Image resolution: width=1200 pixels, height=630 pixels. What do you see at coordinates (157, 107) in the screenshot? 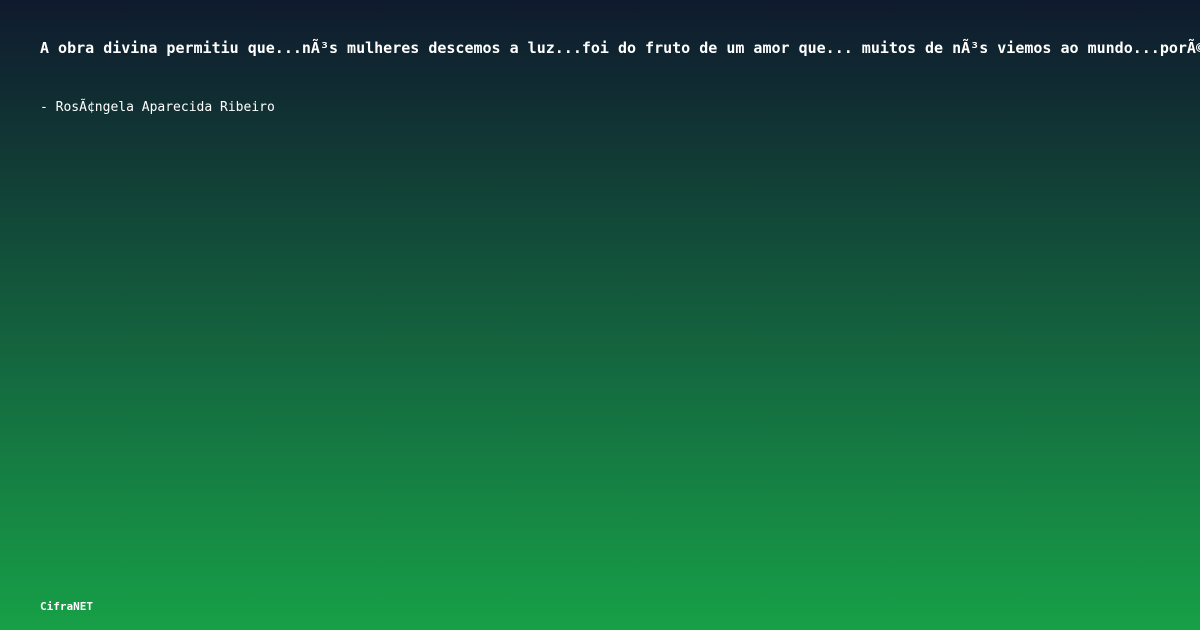
I see `quote-author: - RosÃ¢ngela Aparecida Ribeiro` at bounding box center [157, 107].